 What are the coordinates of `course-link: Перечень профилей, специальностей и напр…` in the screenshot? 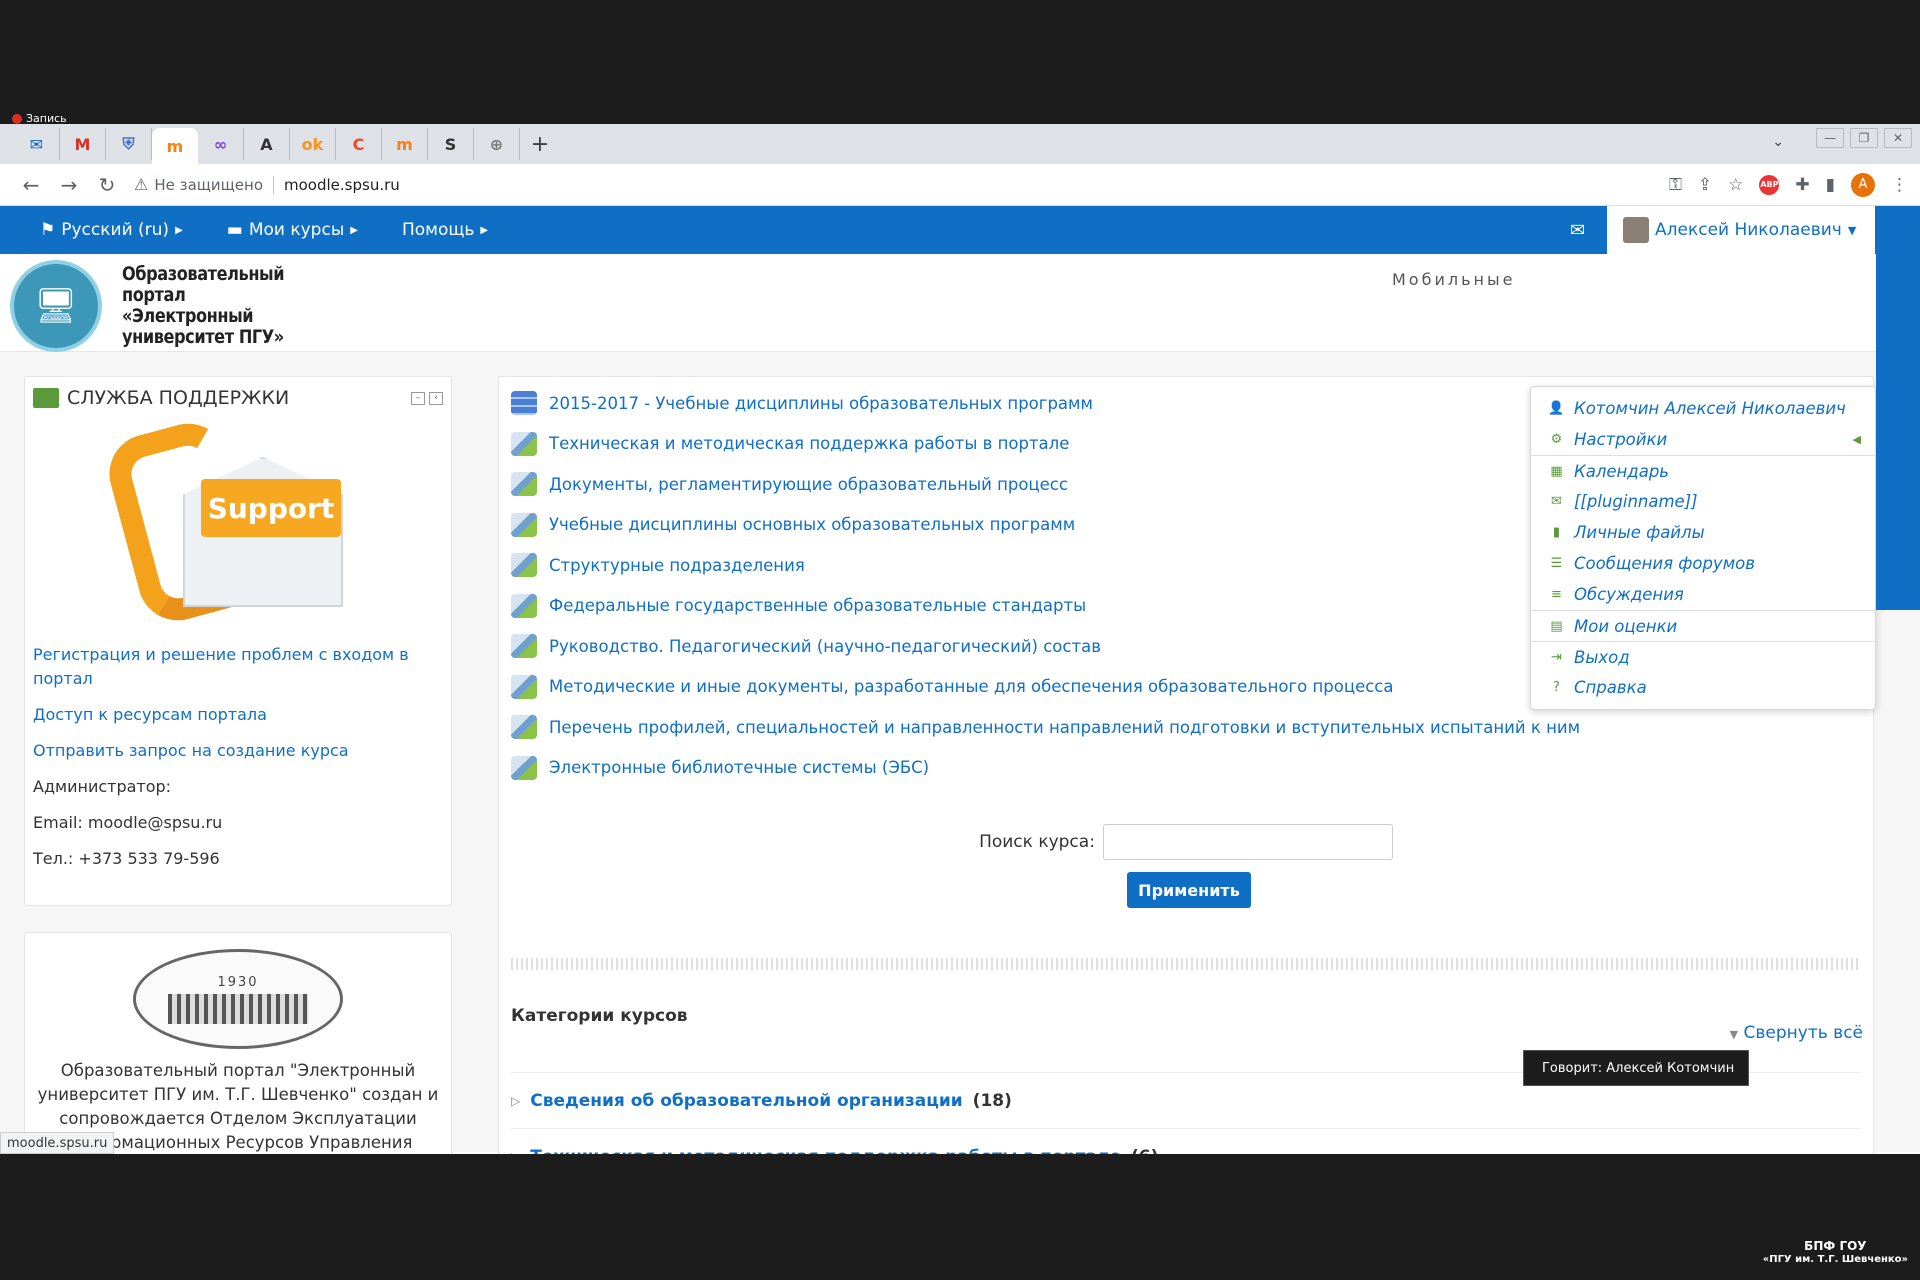 It's located at (1064, 727).